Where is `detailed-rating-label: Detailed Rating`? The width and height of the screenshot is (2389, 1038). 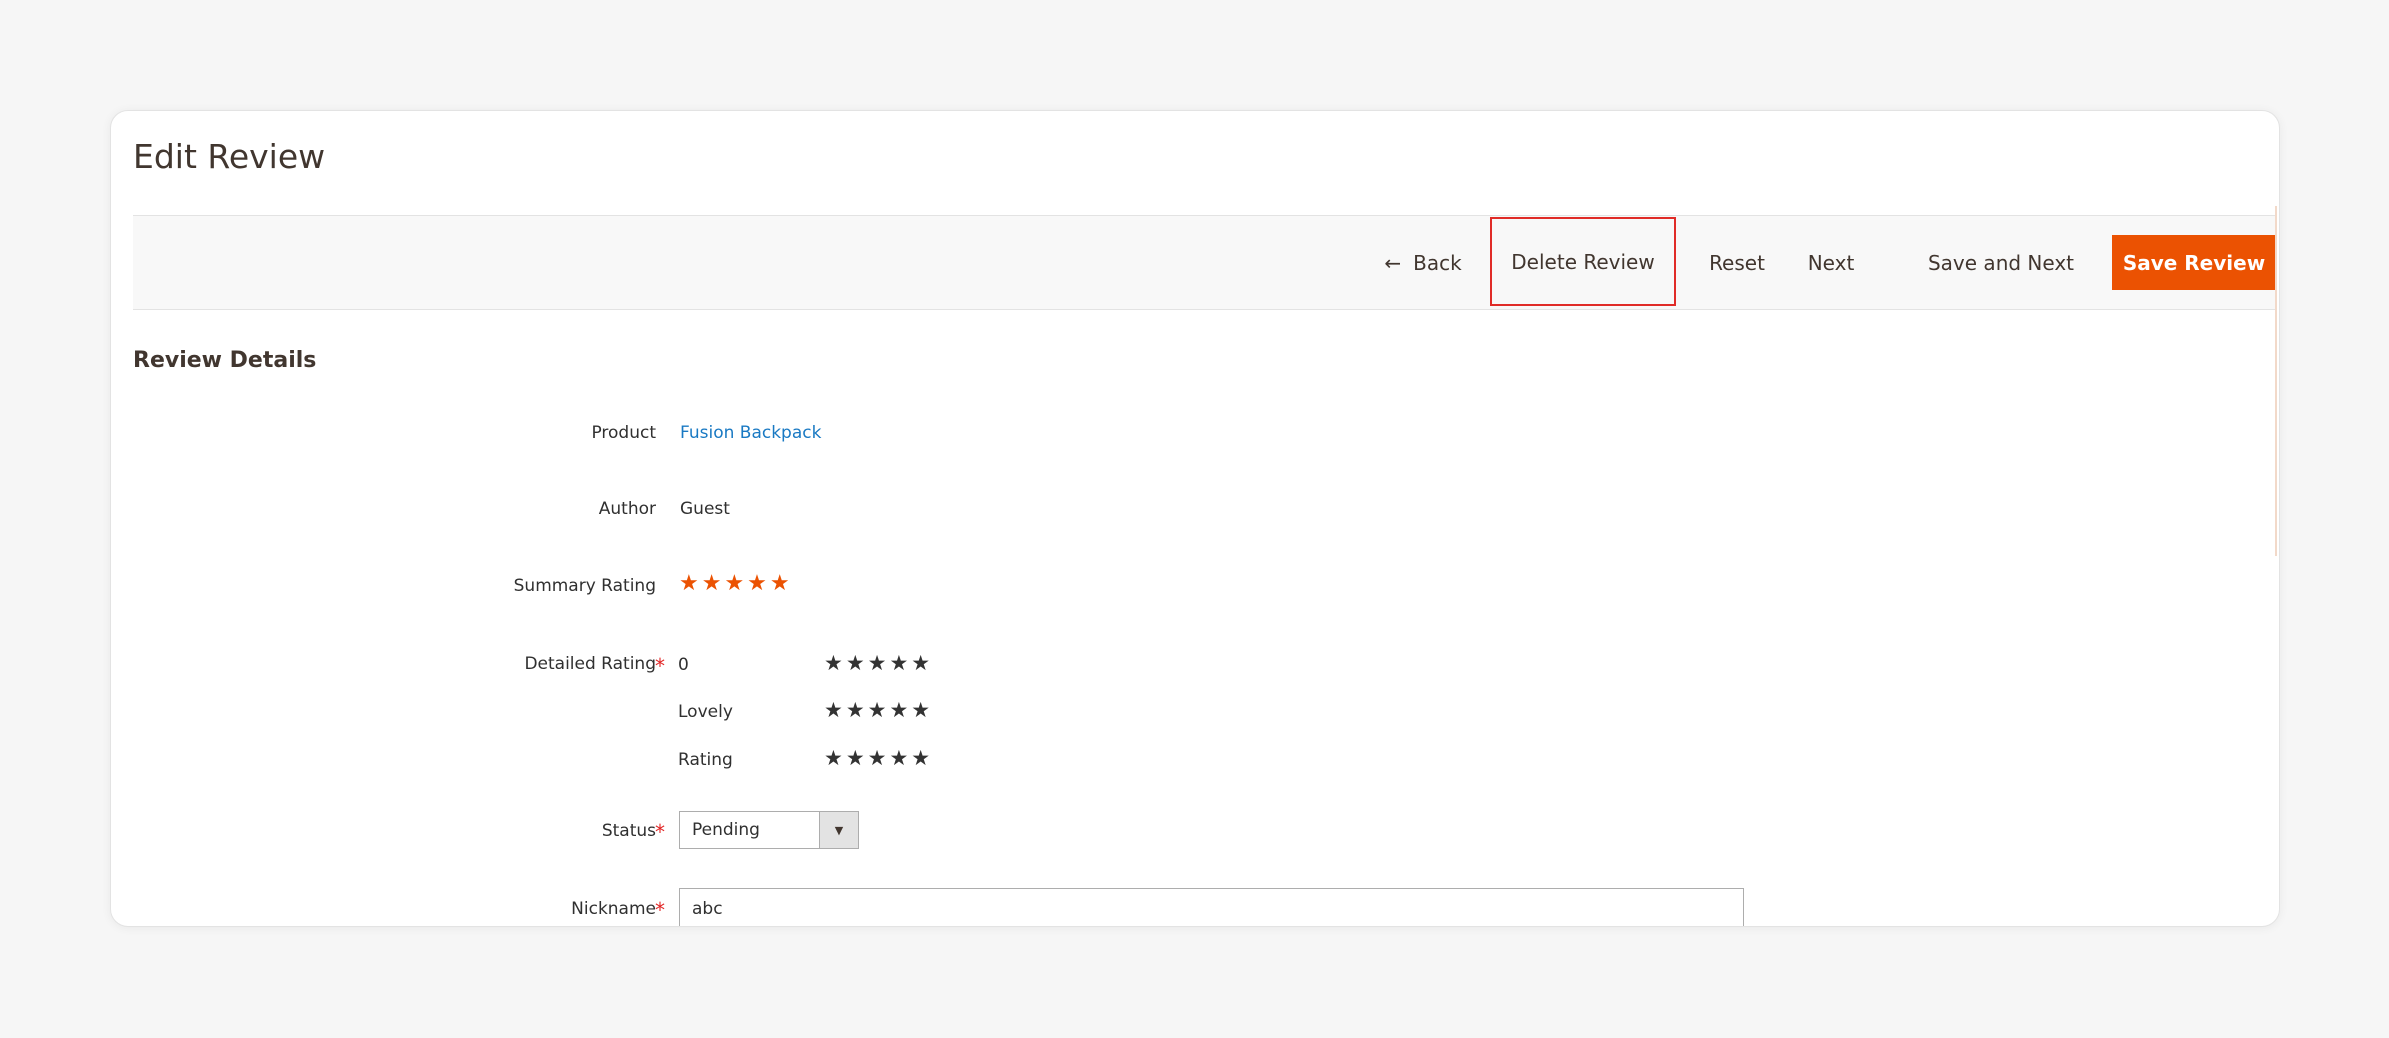 detailed-rating-label: Detailed Rating is located at coordinates (590, 664).